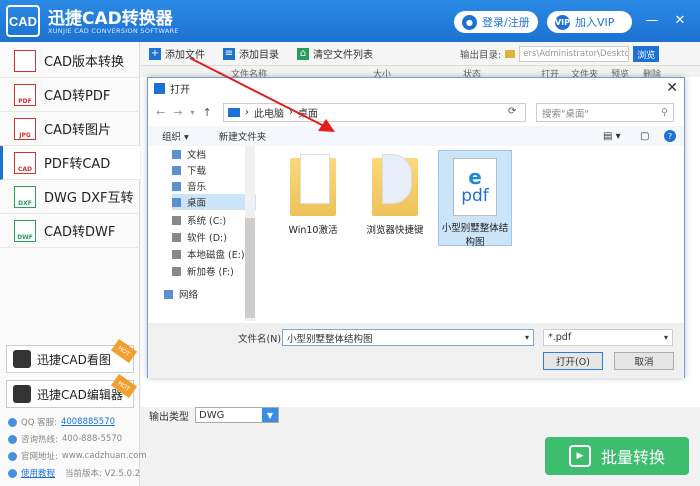  What do you see at coordinates (74, 359) in the screenshot?
I see `promo-label: 迅捷CAD看图` at bounding box center [74, 359].